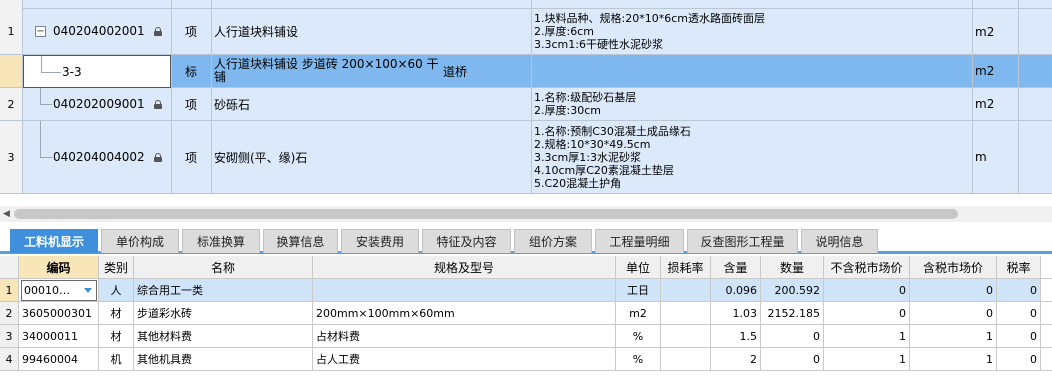 The width and height of the screenshot is (1052, 390). Describe the element at coordinates (97, 104) in the screenshot. I see `code-cell: 040202009001` at that location.